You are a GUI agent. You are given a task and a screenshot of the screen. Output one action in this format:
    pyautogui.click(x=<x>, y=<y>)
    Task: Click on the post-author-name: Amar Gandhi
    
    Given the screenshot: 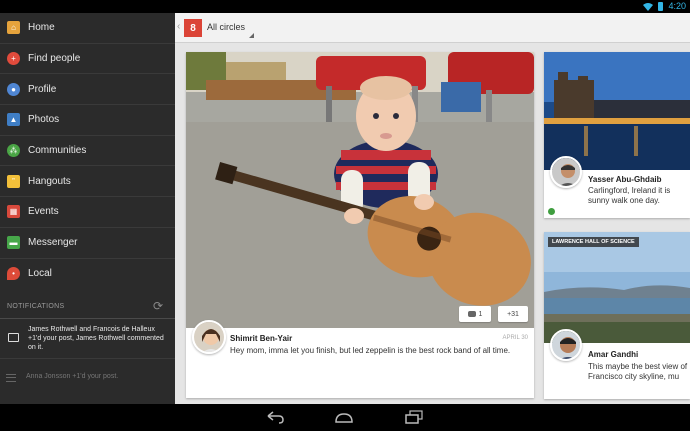 What is the action you would take?
    pyautogui.click(x=613, y=354)
    